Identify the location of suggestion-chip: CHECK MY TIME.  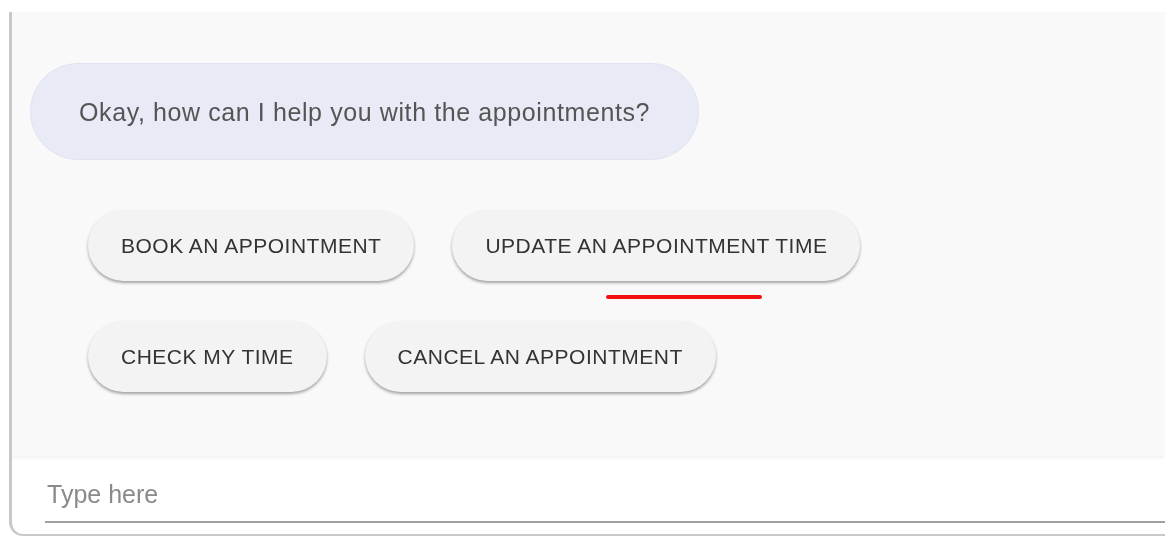
(207, 356).